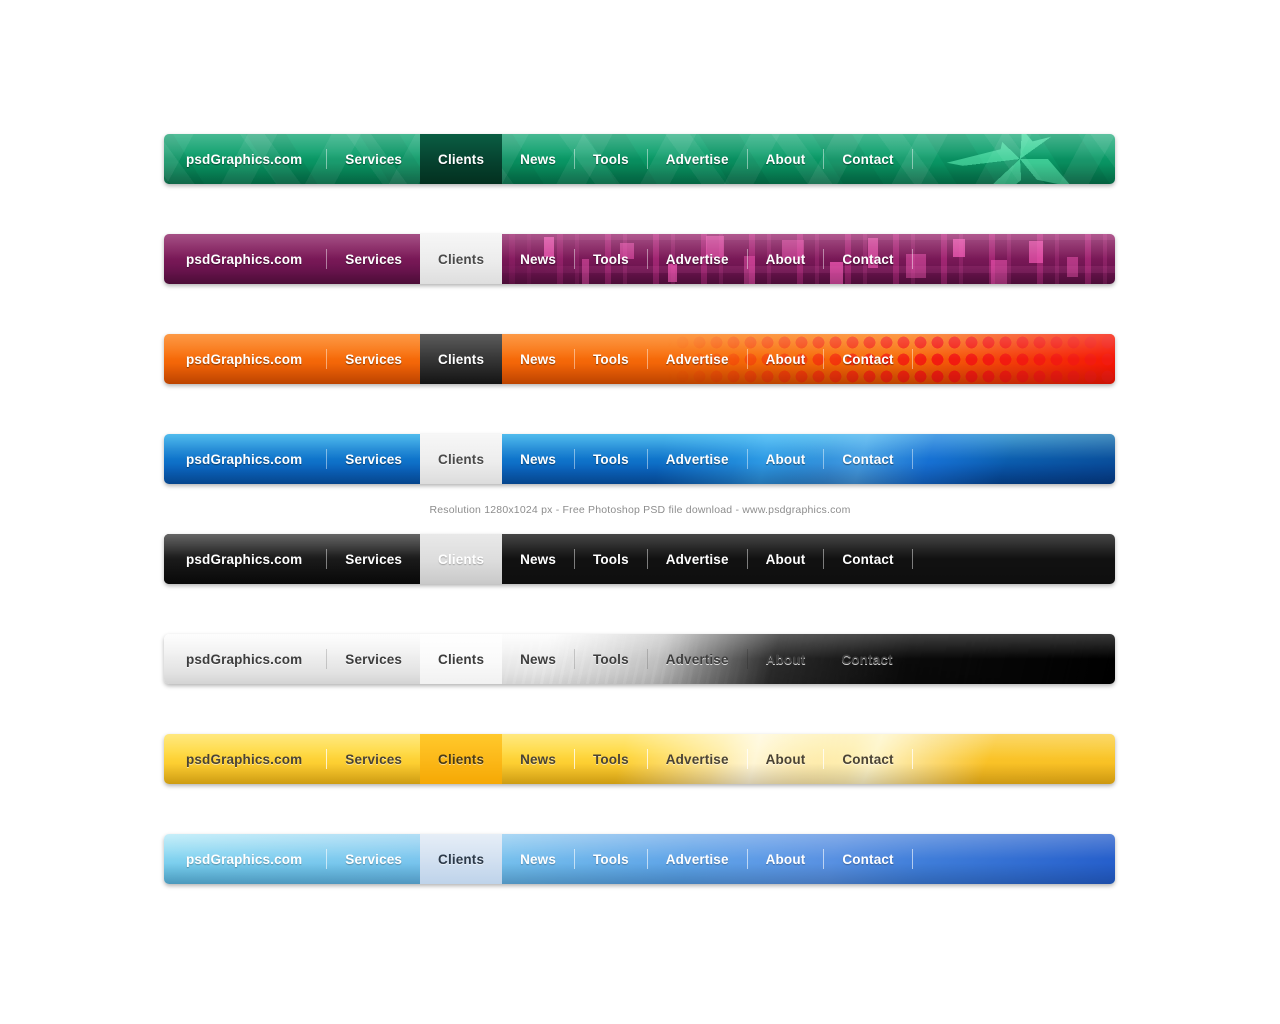  I want to click on nav-item-advertise-rainbow: Advertise, so click(697, 559).